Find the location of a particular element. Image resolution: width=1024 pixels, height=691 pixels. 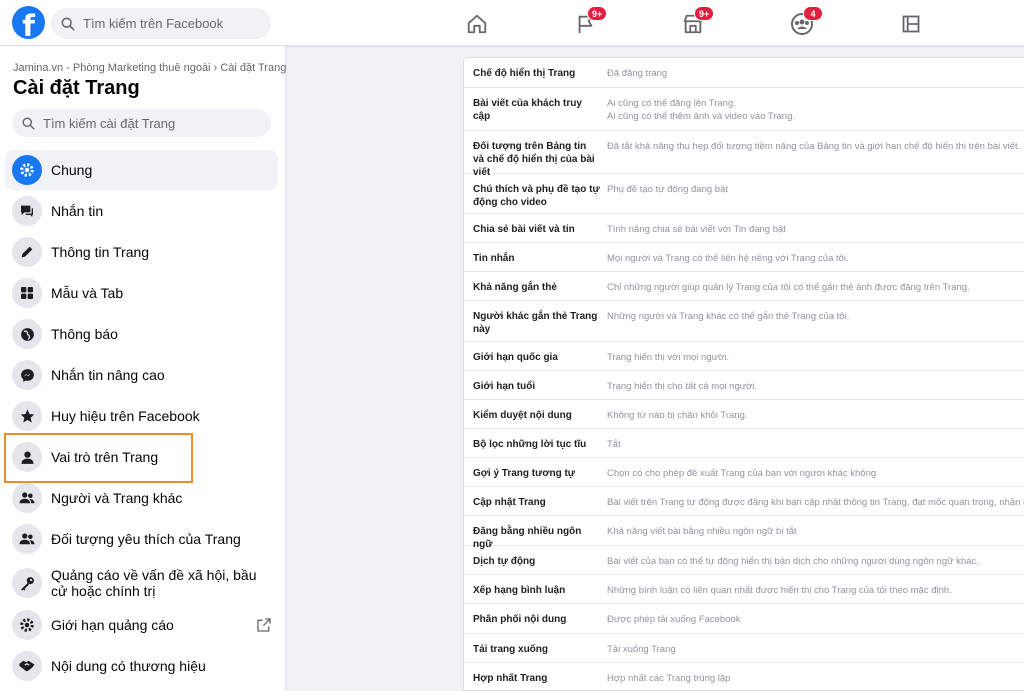

sidebar-item-people-other-pages: Người và Trang khác is located at coordinates (141, 498).